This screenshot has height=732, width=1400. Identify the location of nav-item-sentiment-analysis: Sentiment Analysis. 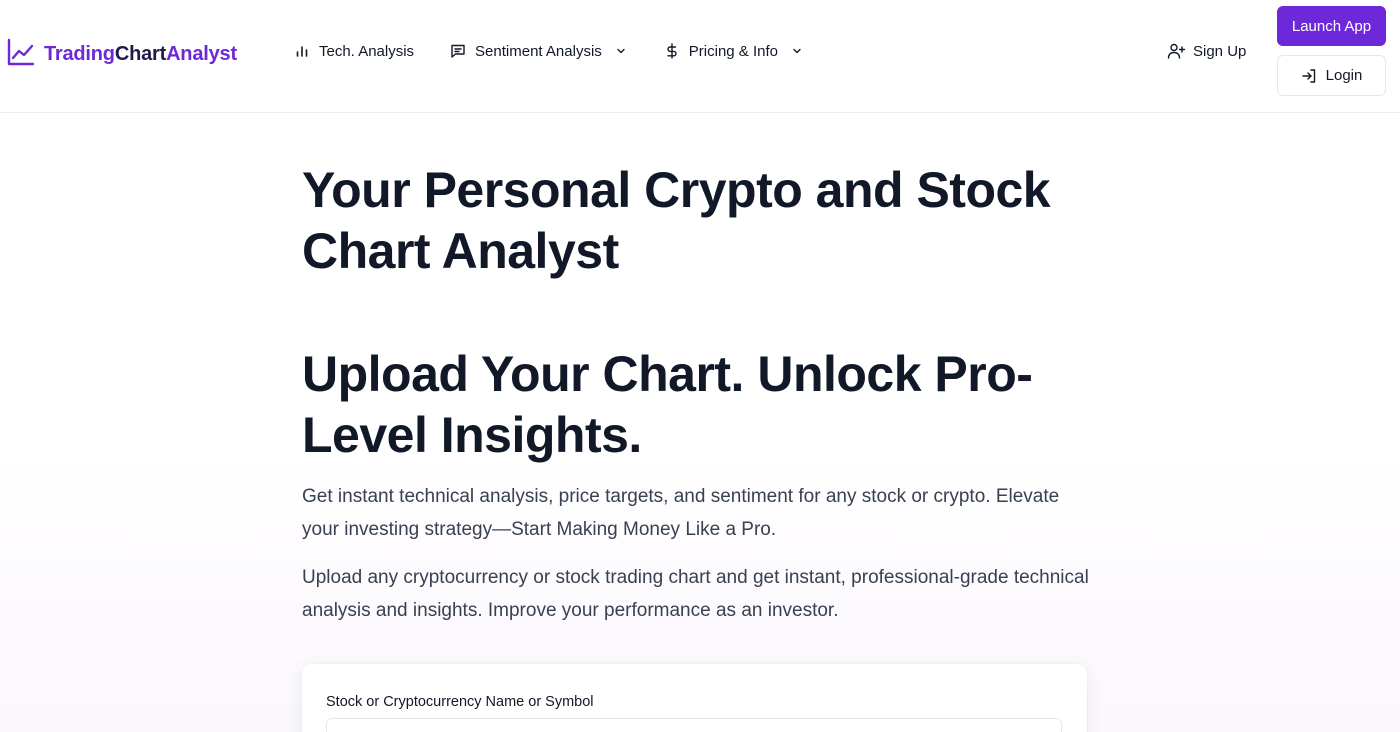
(539, 51).